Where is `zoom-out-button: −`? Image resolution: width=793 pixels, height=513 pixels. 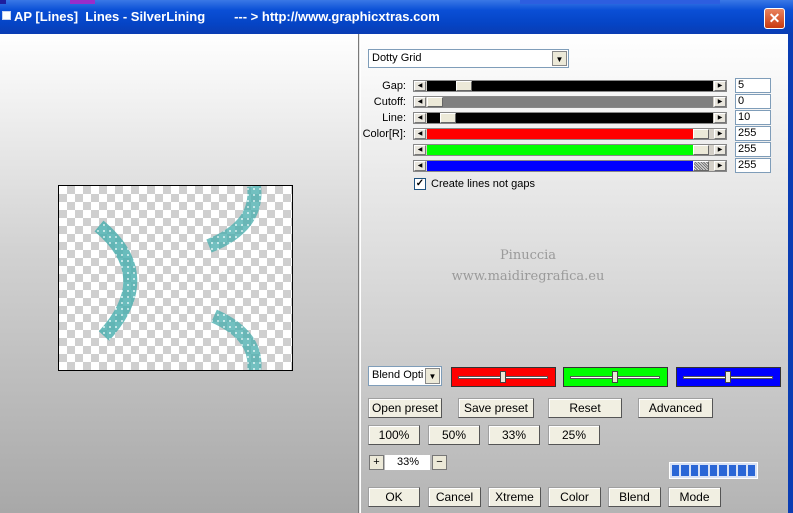
zoom-out-button: − is located at coordinates (439, 462).